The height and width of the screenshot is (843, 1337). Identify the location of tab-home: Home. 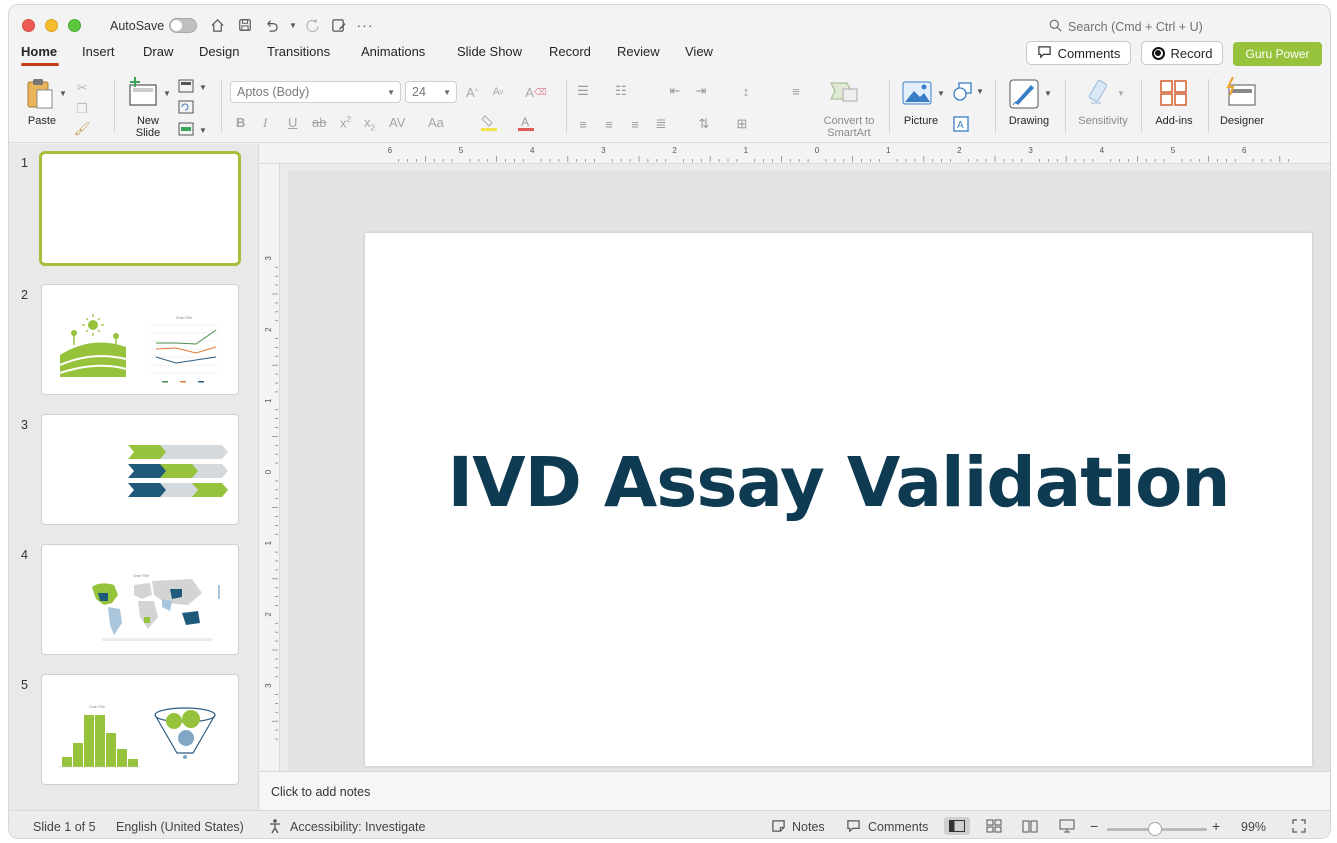
(39, 51).